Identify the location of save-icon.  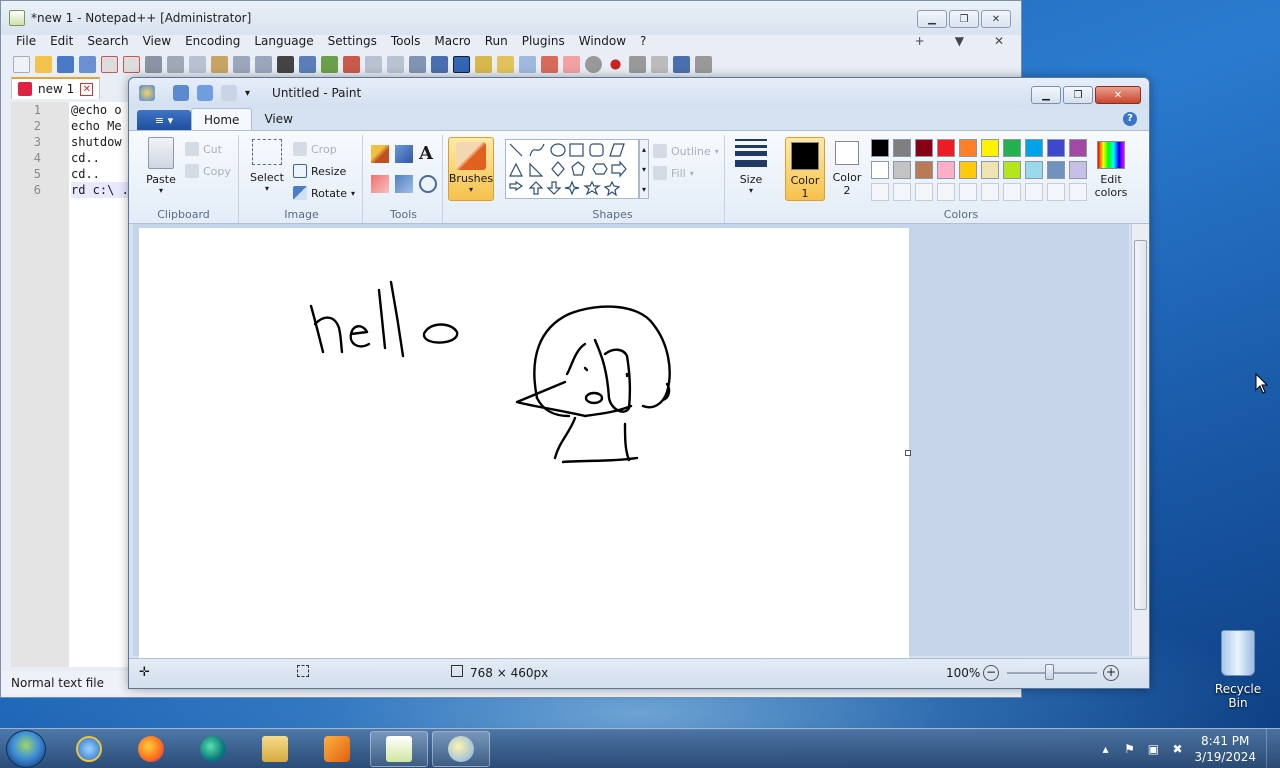
(65, 64).